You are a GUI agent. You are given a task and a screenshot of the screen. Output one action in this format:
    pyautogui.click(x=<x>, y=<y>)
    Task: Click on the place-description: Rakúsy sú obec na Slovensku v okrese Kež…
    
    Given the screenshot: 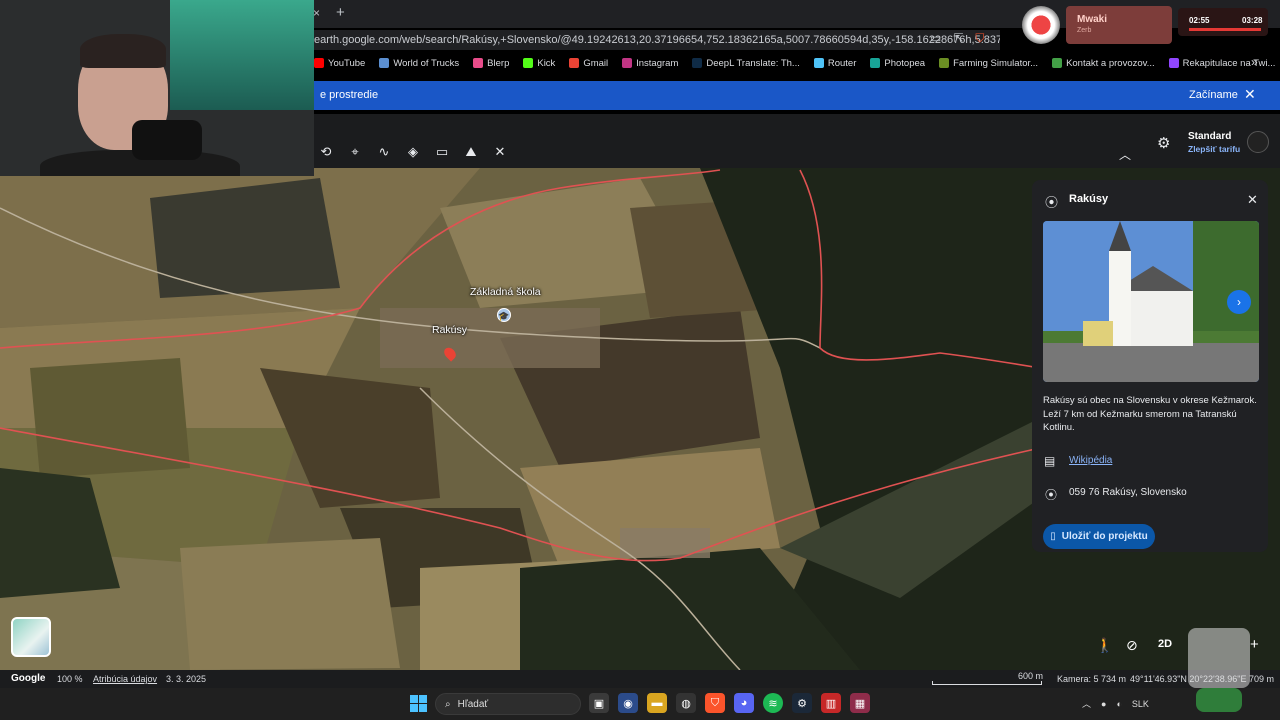 What is the action you would take?
    pyautogui.click(x=1150, y=414)
    